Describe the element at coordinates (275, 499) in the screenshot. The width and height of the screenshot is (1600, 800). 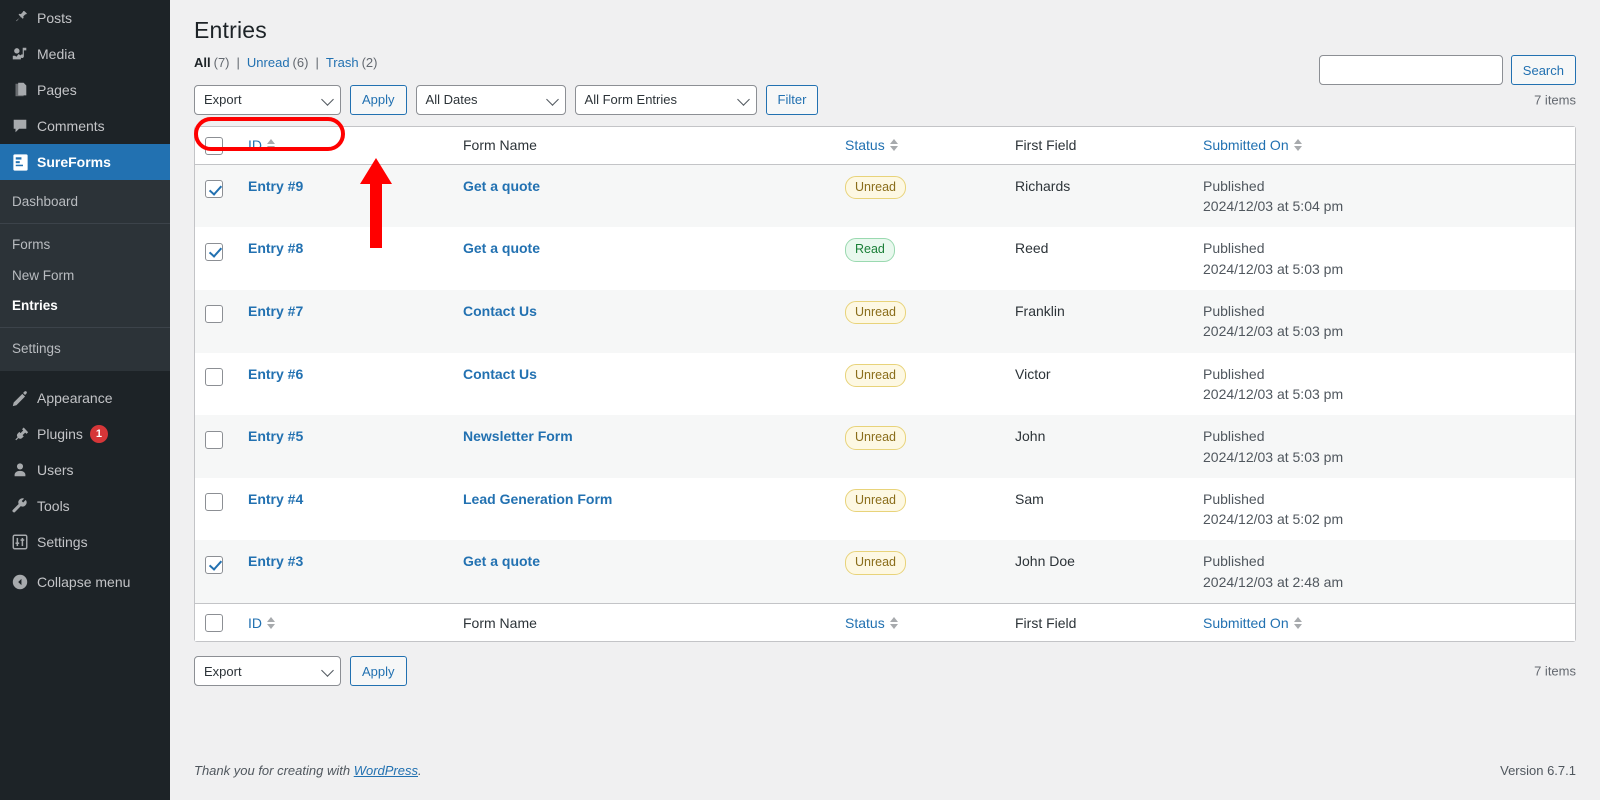
I see `entry-id-link: Entry #4` at that location.